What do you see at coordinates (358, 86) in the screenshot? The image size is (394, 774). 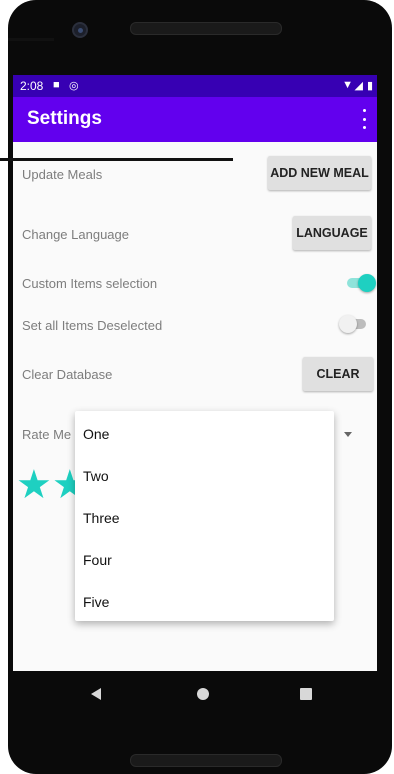 I see `signal-icon: ◢` at bounding box center [358, 86].